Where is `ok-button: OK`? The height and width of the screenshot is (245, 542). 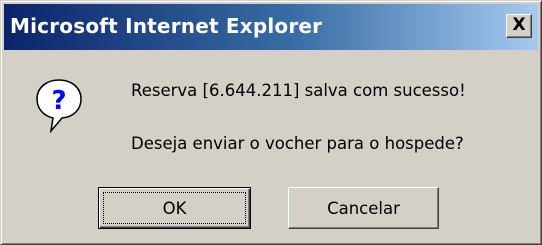 ok-button: OK is located at coordinates (174, 208).